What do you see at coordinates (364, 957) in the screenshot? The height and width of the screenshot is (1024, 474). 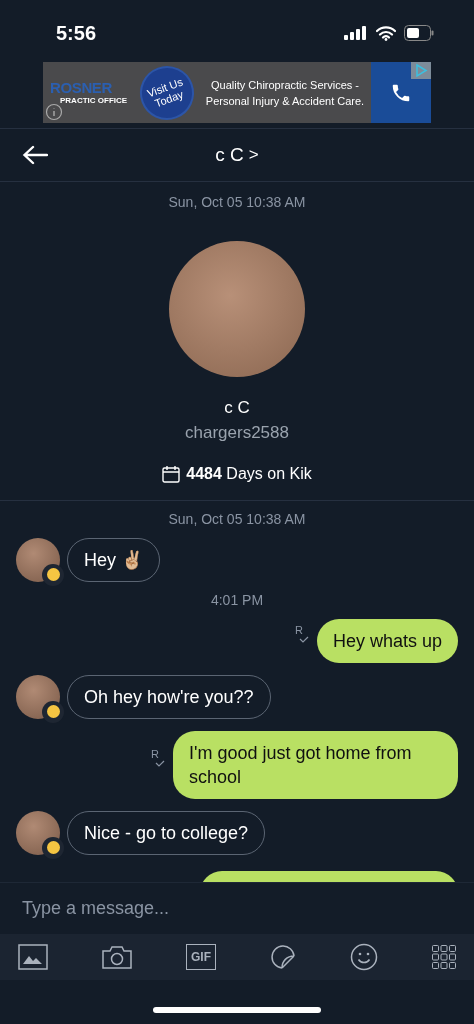 I see `smiley-icon` at bounding box center [364, 957].